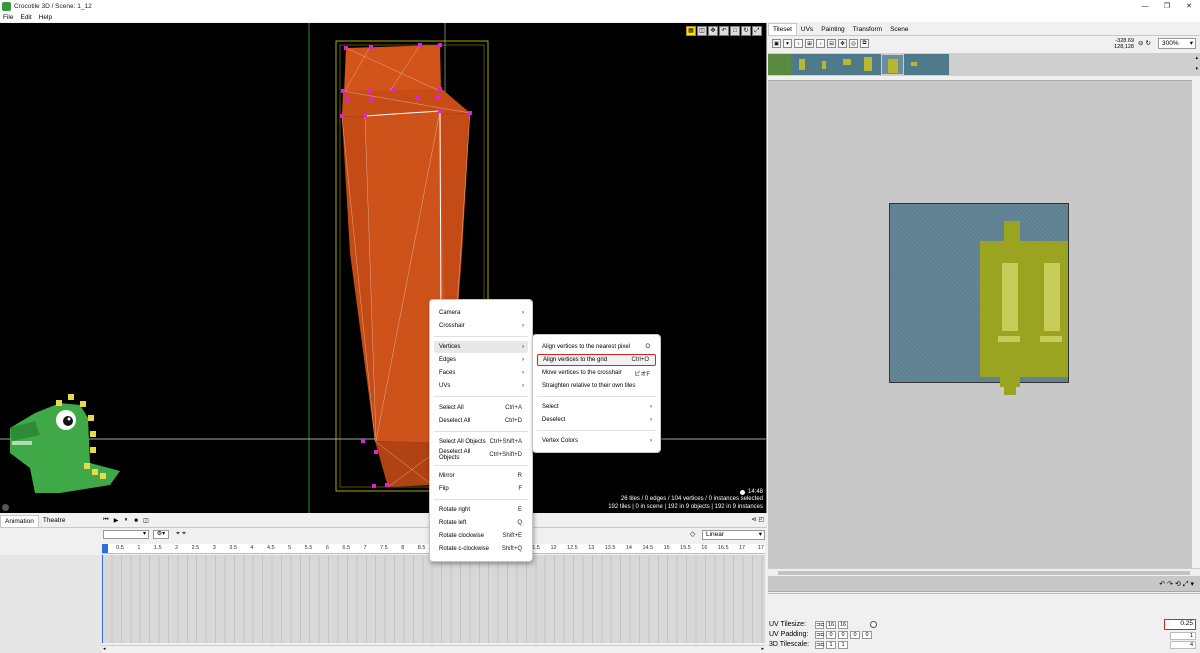  What do you see at coordinates (733, 535) in the screenshot?
I see `interpolation-select: Linear ▾` at bounding box center [733, 535].